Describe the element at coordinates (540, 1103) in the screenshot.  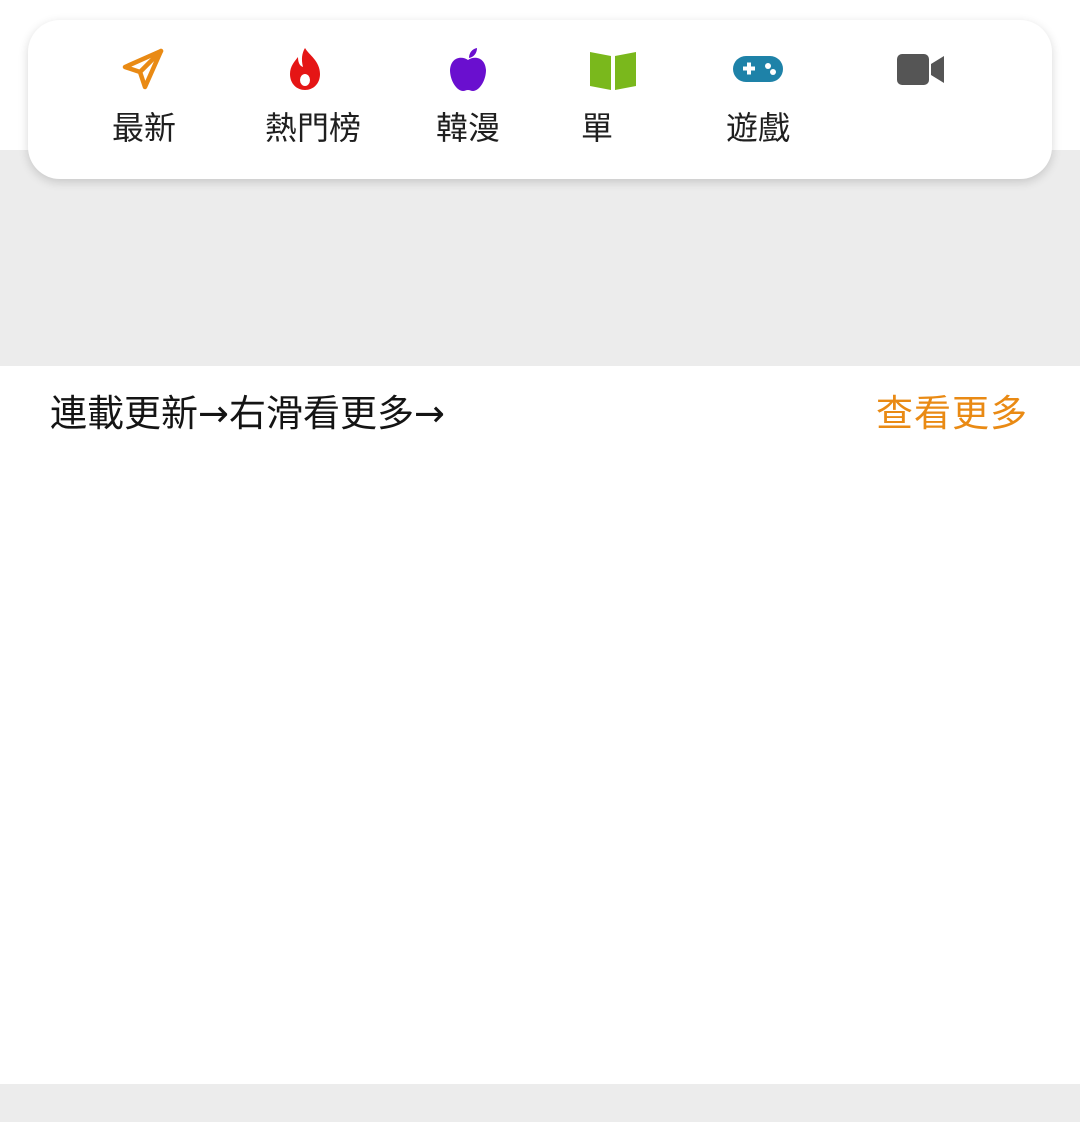
I see `bottom-divider-band` at that location.